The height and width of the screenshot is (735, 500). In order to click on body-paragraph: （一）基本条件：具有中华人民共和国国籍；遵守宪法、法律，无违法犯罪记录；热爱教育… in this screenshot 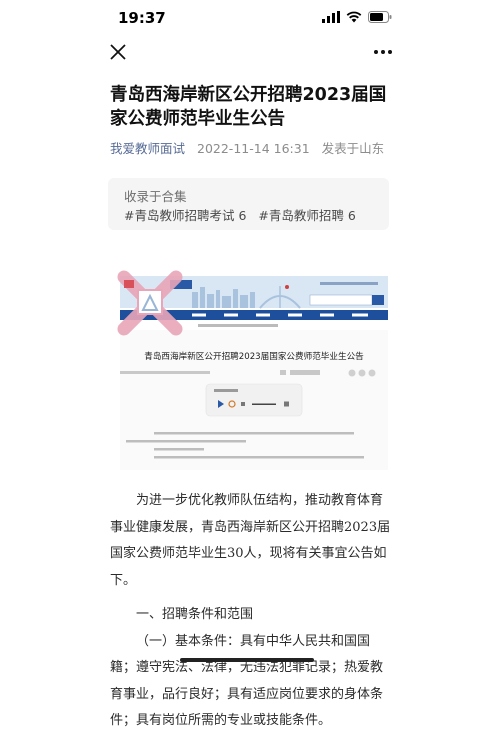, I will do `click(247, 681)`.